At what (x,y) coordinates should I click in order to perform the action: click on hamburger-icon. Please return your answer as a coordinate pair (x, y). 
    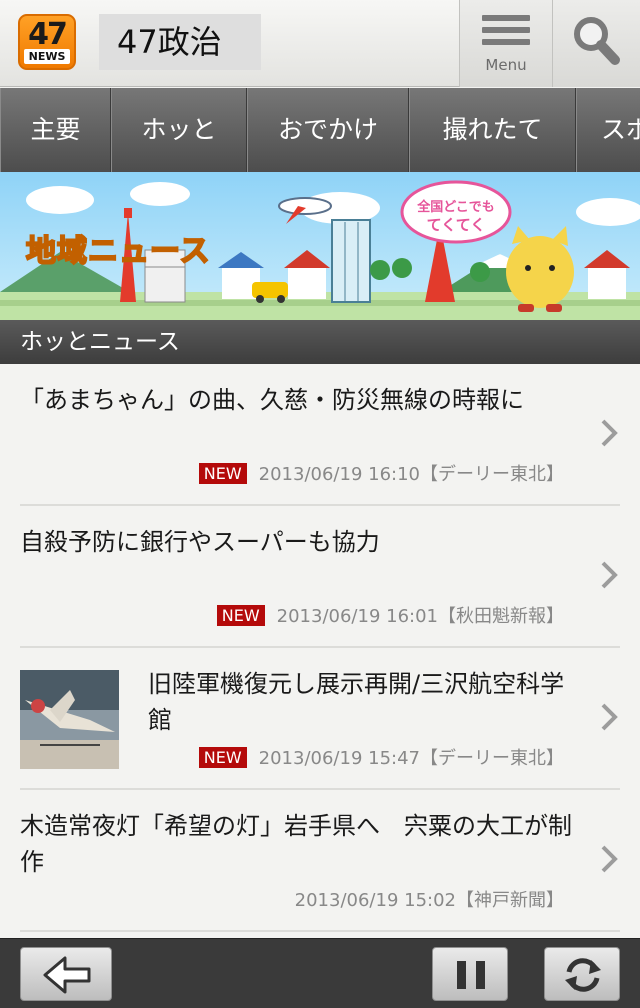
    Looking at the image, I should click on (506, 33).